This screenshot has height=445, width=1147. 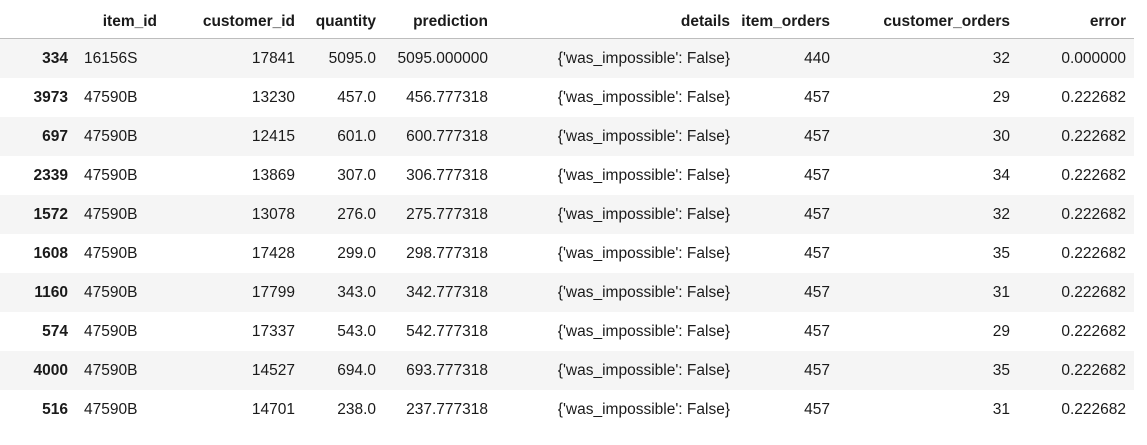 I want to click on cell-prediction: 456.777318, so click(x=447, y=97).